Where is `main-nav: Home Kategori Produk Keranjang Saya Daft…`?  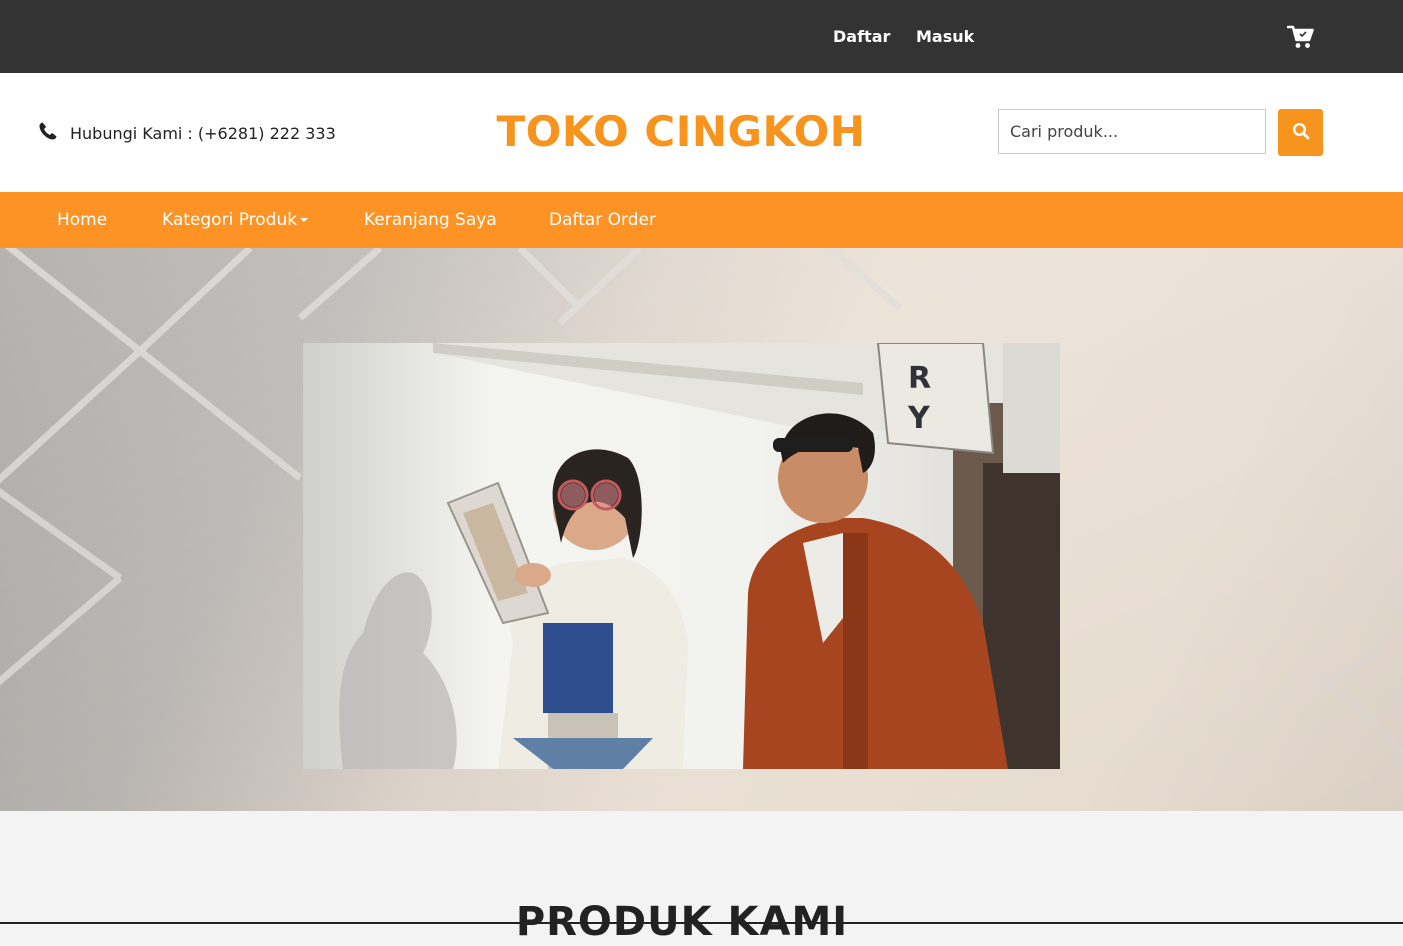
main-nav: Home Kategori Produk Keranjang Saya Daft… is located at coordinates (701, 220).